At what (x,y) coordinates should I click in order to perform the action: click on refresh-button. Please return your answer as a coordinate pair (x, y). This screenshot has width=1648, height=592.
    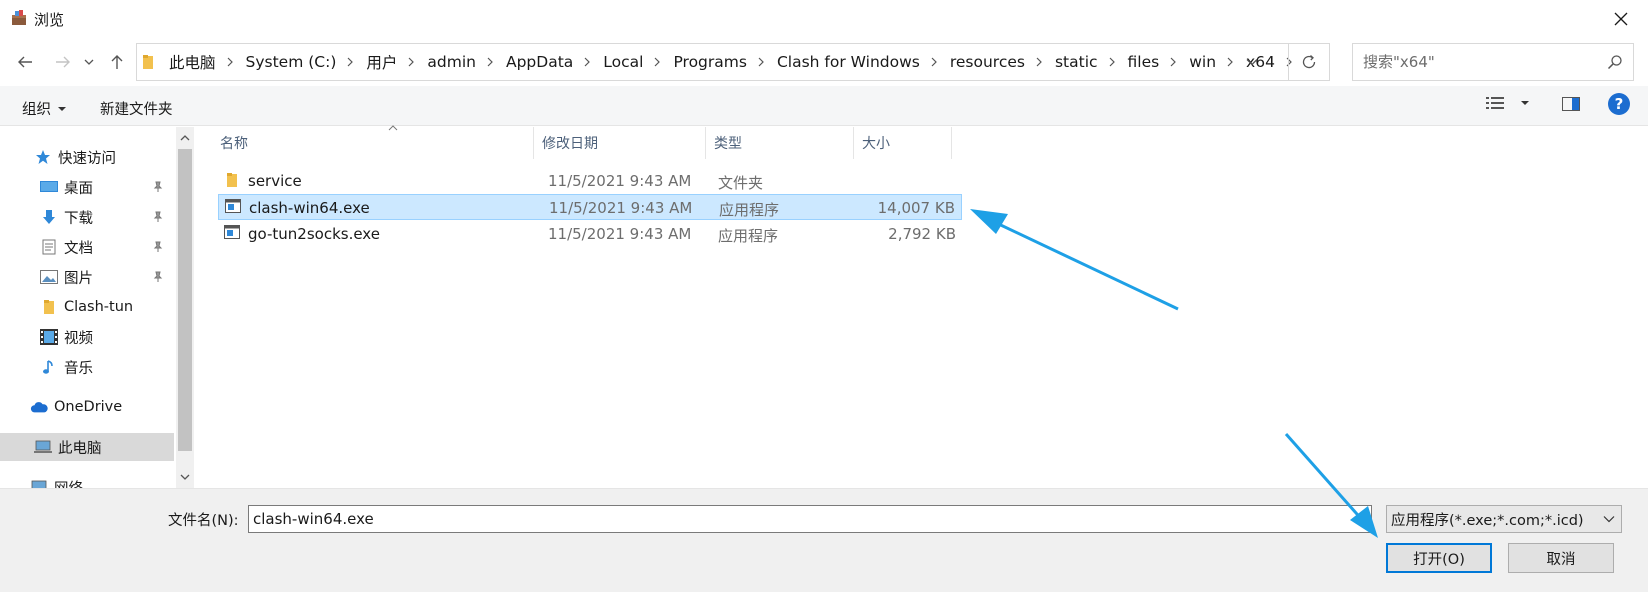
    Looking at the image, I should click on (1309, 62).